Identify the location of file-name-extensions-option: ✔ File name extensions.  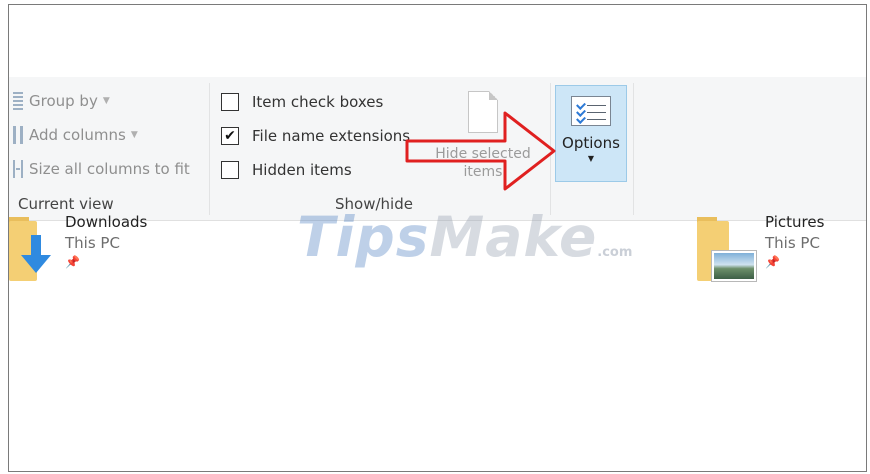
(315, 136).